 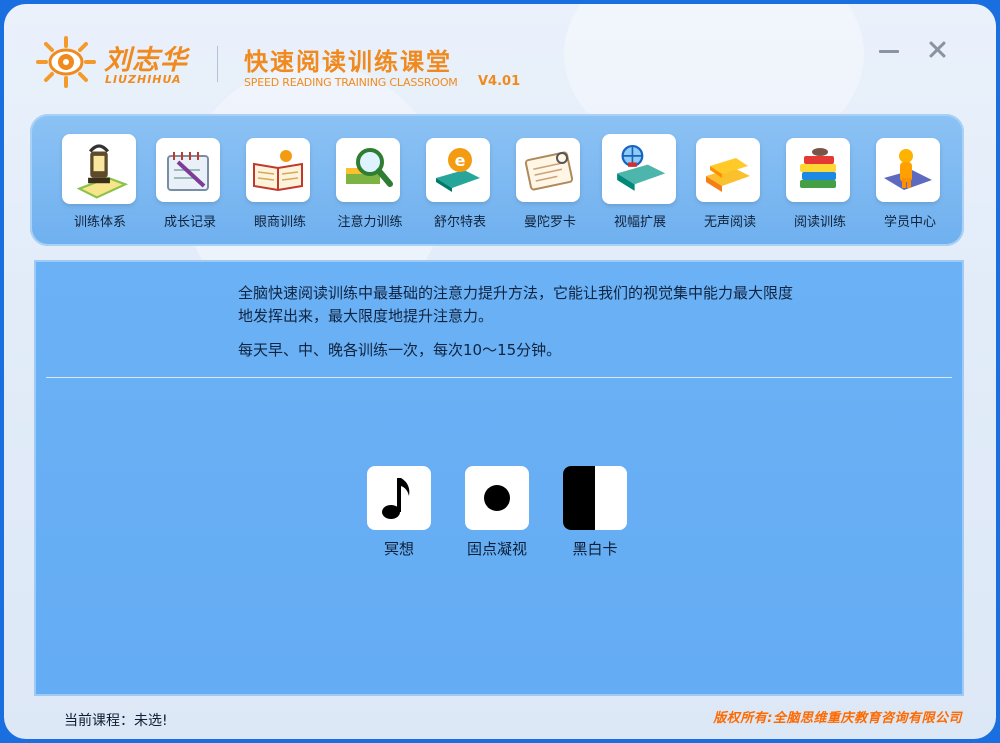 I want to click on course-fixed-point-gaze: 固点凝视, so click(x=497, y=516).